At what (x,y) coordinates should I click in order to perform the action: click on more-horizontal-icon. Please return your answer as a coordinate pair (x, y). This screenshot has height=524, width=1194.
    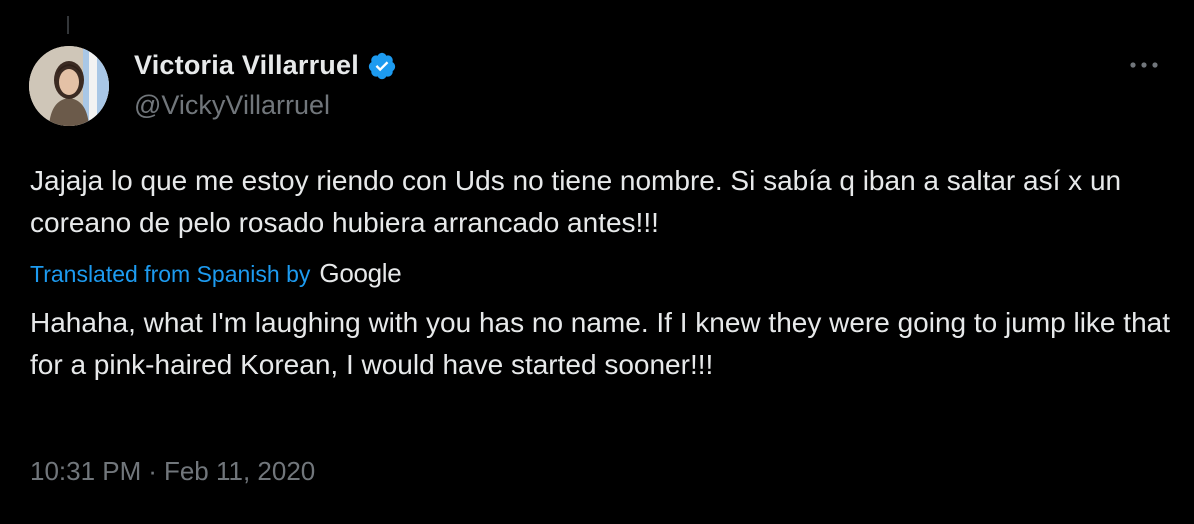
    Looking at the image, I should click on (1144, 65).